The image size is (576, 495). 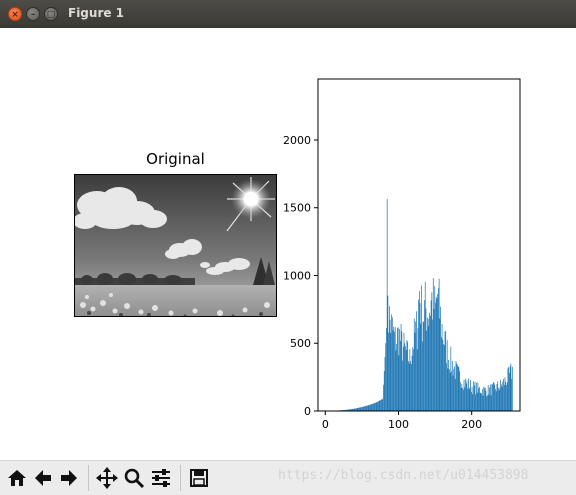 What do you see at coordinates (51, 14) in the screenshot?
I see `maximize-window-button: □` at bounding box center [51, 14].